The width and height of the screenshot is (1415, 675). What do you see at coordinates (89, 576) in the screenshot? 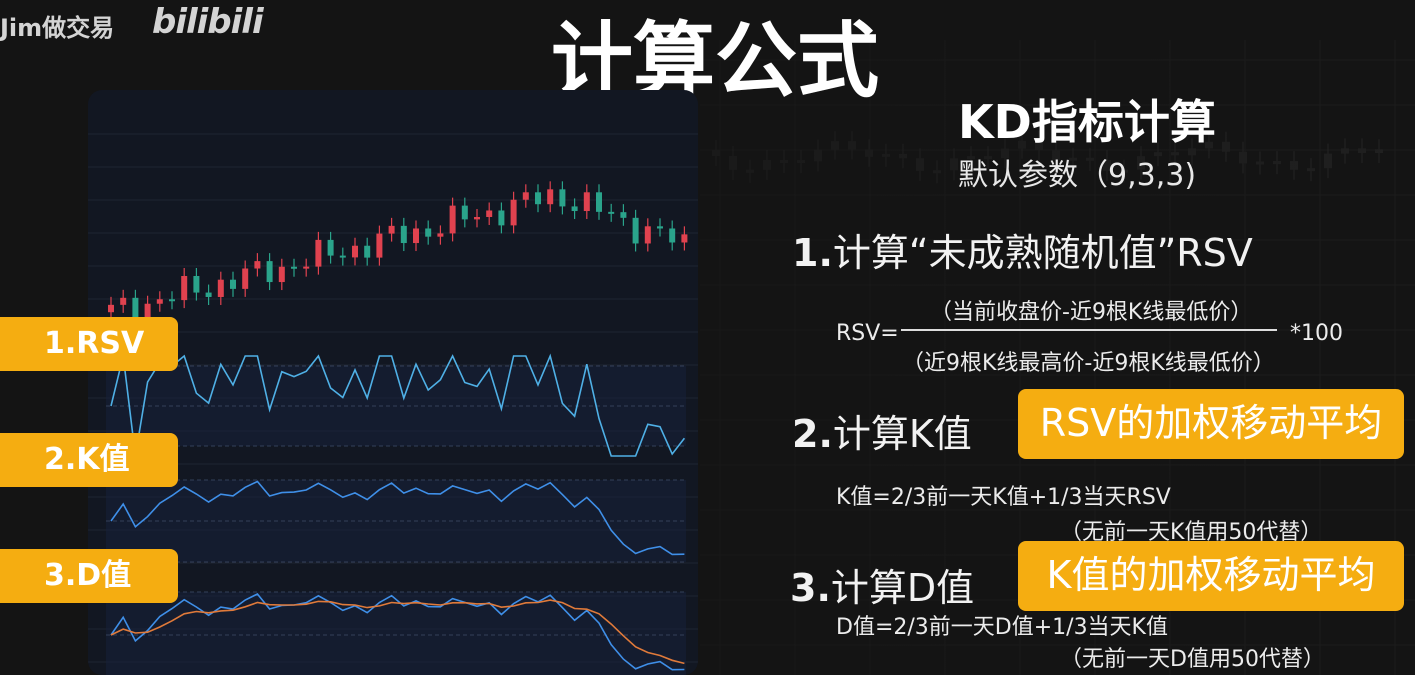
I see `tag-d: 3.D值` at bounding box center [89, 576].